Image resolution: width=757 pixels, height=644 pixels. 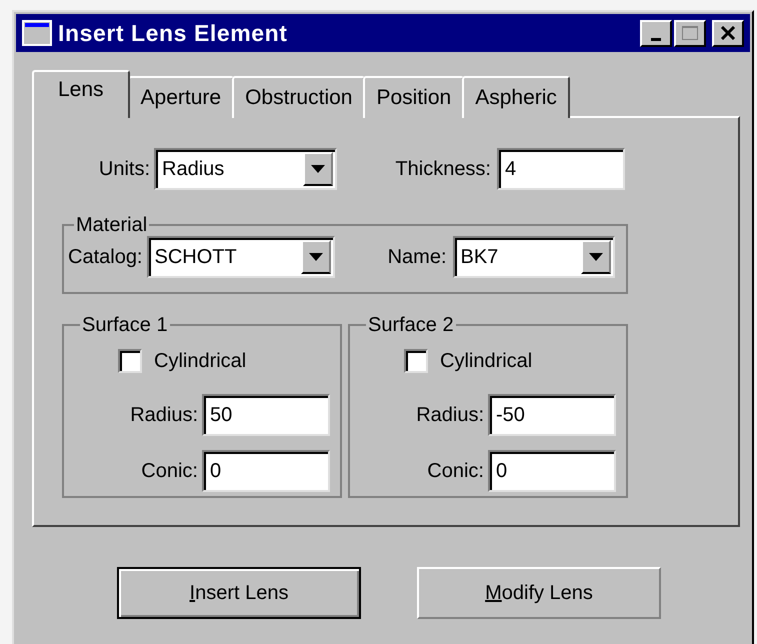 What do you see at coordinates (239, 593) in the screenshot?
I see `dialog-button: Insert Lens` at bounding box center [239, 593].